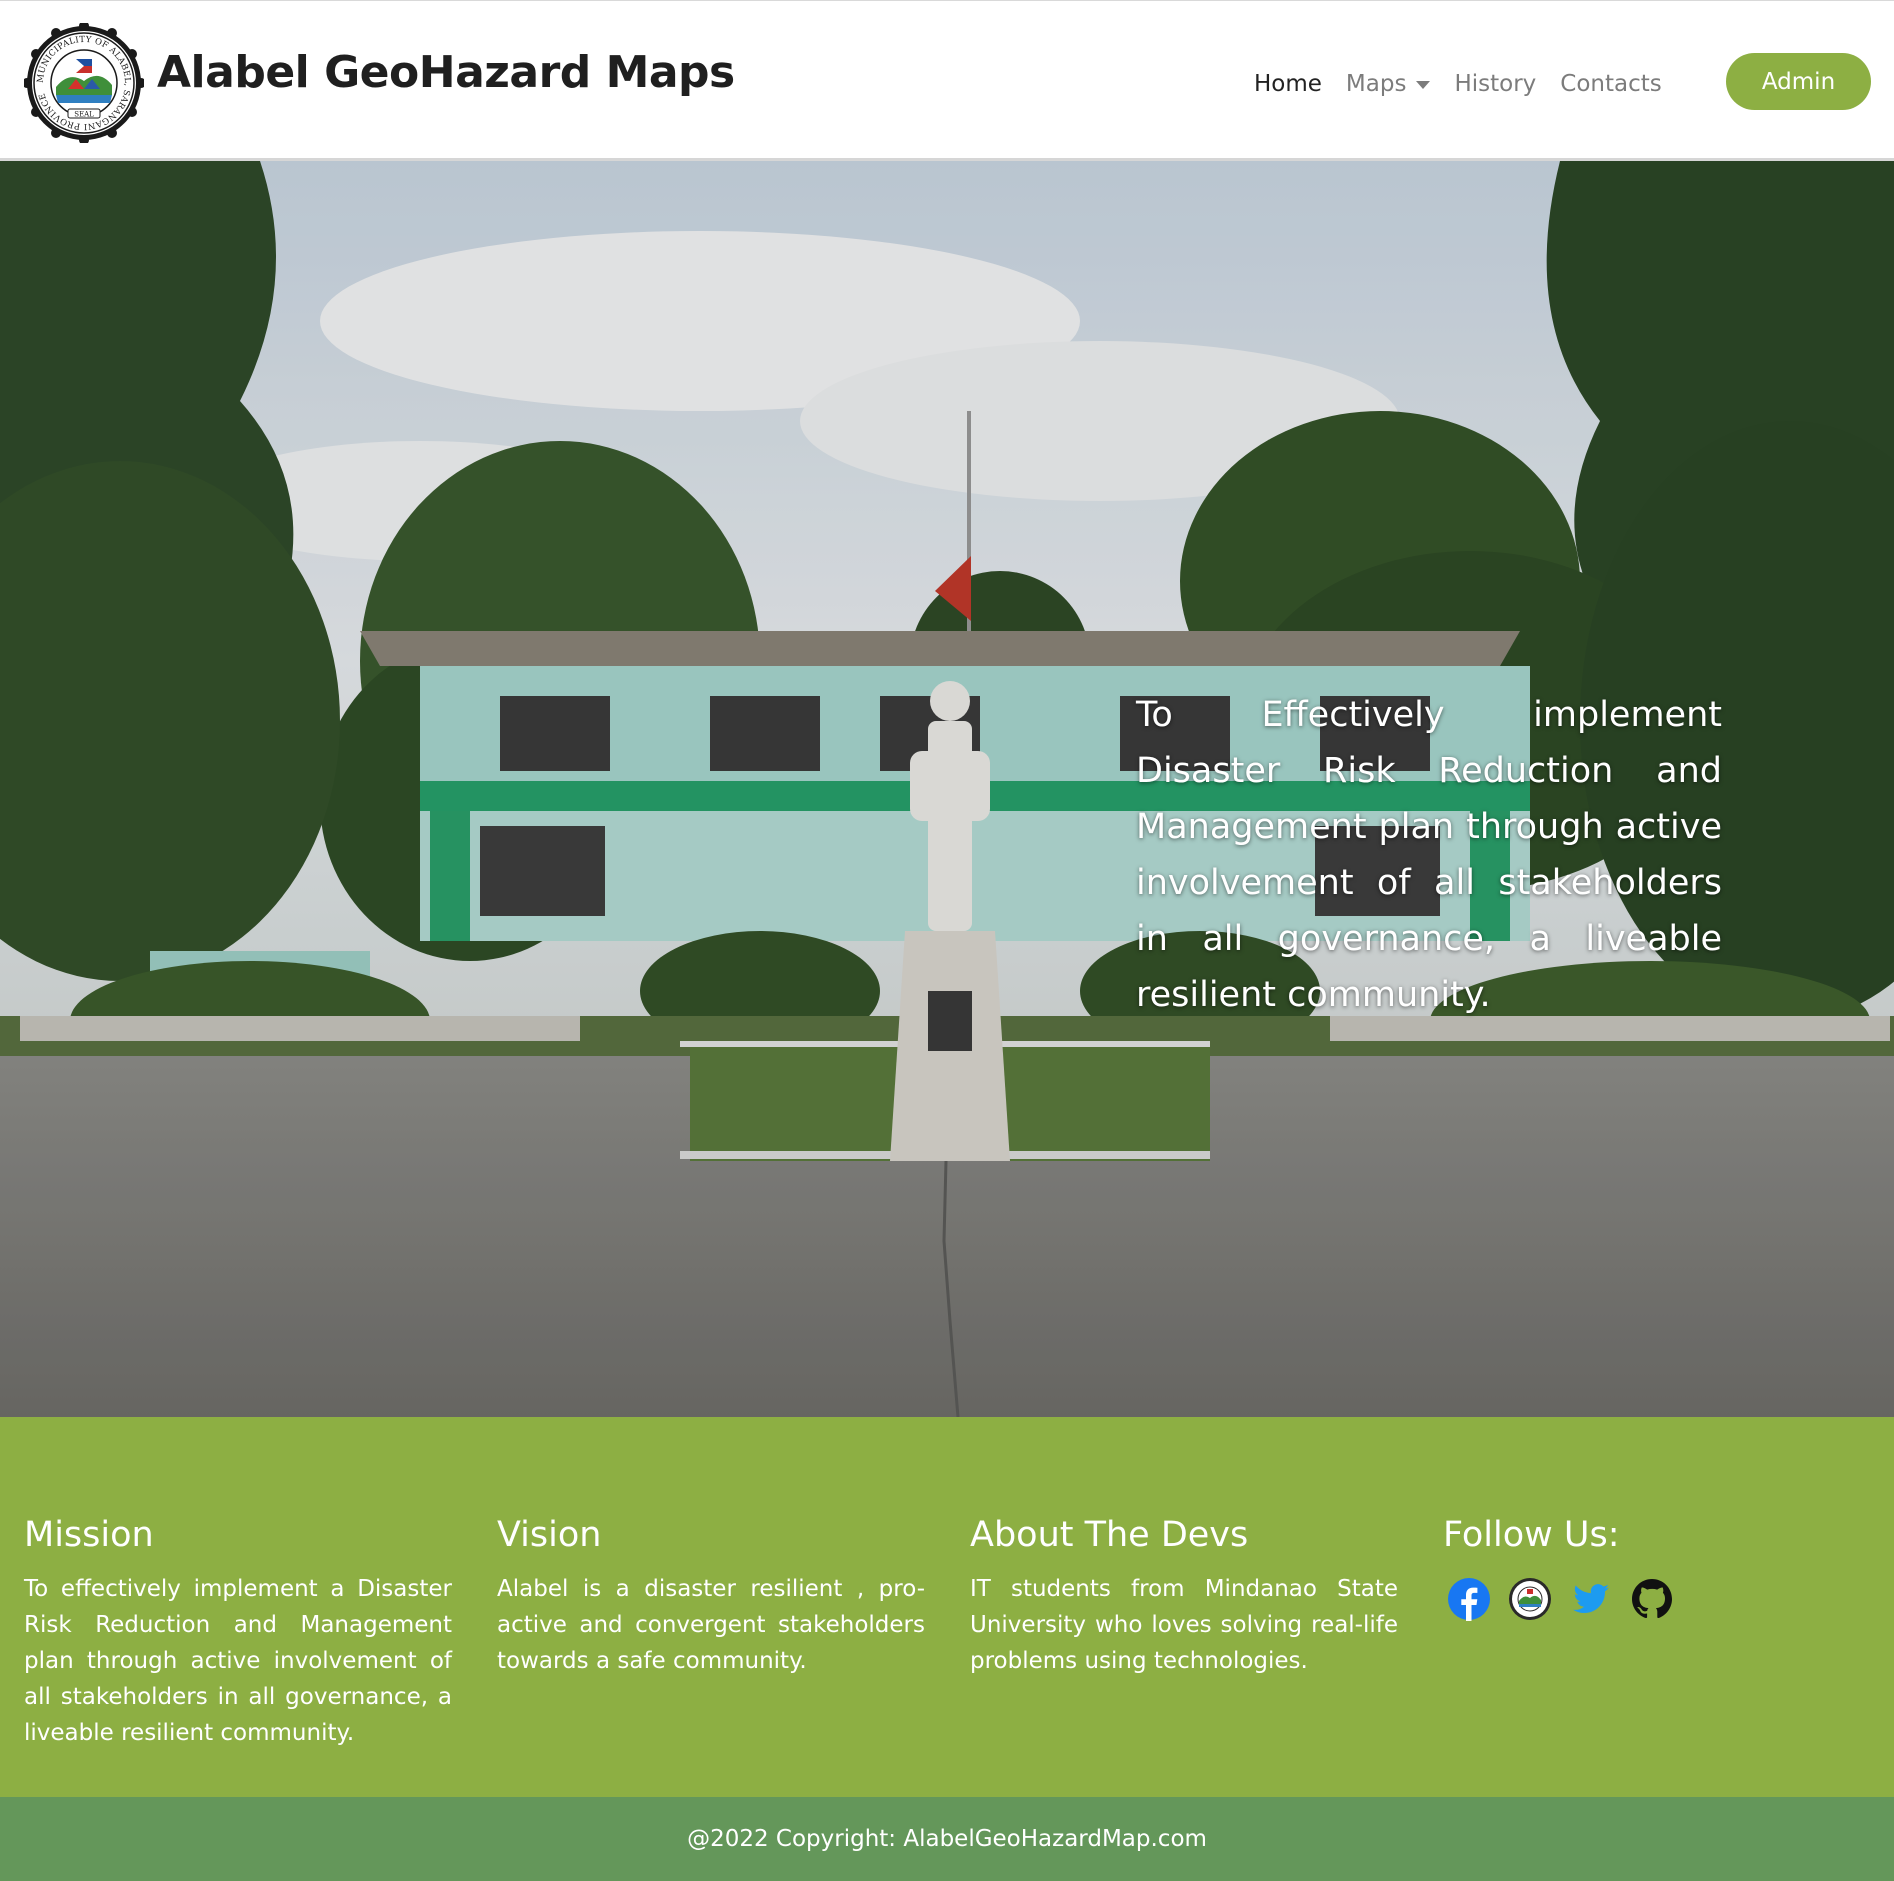 The image size is (1894, 1881). Describe the element at coordinates (1469, 1599) in the screenshot. I see `facebook-icon` at that location.